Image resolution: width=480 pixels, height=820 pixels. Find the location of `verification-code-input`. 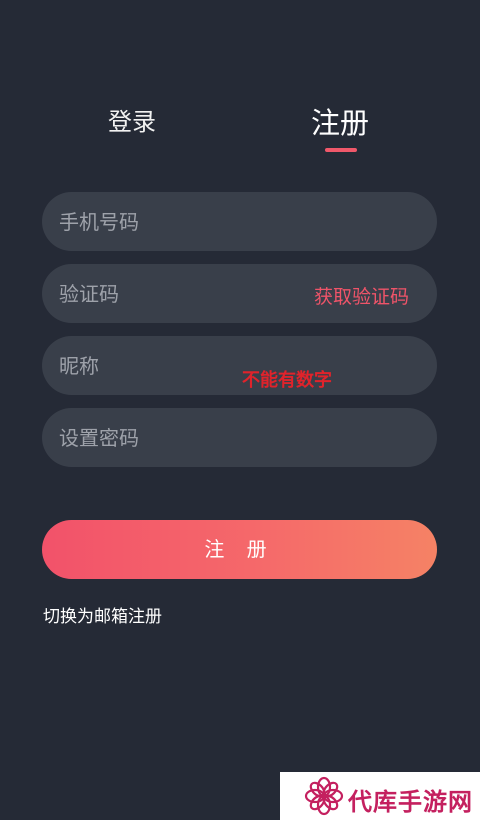

verification-code-input is located at coordinates (179, 293).